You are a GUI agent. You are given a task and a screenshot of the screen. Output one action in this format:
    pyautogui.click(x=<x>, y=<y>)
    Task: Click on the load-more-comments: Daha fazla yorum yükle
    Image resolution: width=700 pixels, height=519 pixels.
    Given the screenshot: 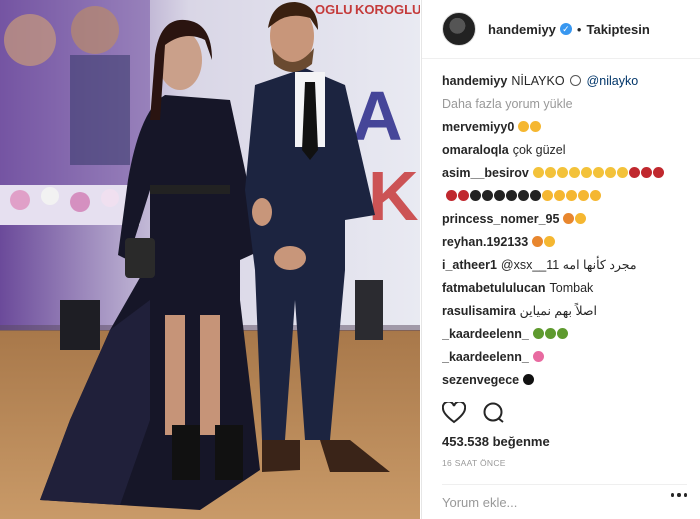 What is the action you would take?
    pyautogui.click(x=569, y=104)
    